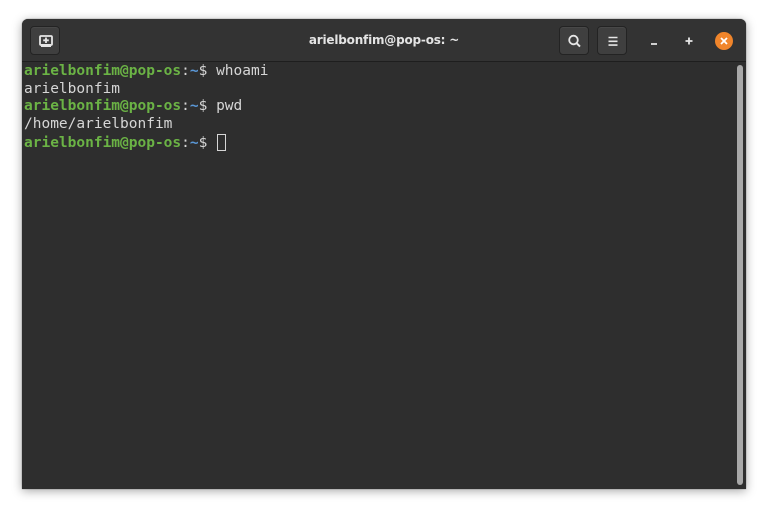 Image resolution: width=768 pixels, height=514 pixels. Describe the element at coordinates (98, 124) in the screenshot. I see `terminal-line-output: /home/arielbonfim` at that location.